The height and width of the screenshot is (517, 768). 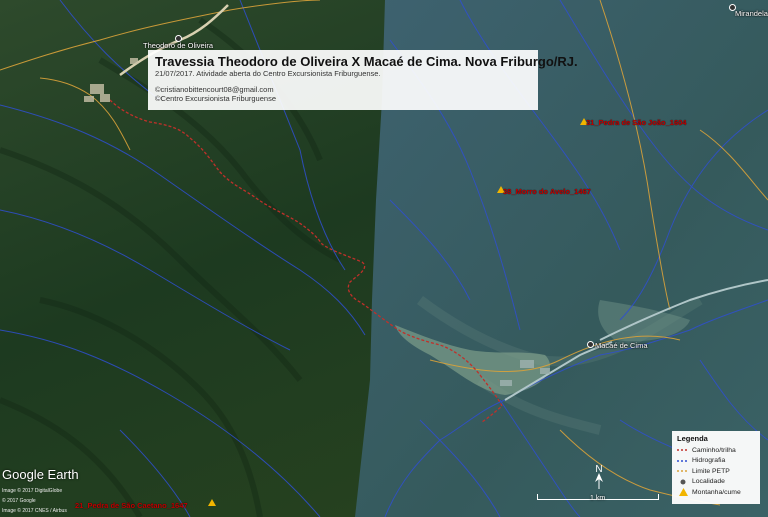 I want to click on peak-label-sao-caetano: 21_Pedra de São Caetano_1647, so click(x=131, y=505).